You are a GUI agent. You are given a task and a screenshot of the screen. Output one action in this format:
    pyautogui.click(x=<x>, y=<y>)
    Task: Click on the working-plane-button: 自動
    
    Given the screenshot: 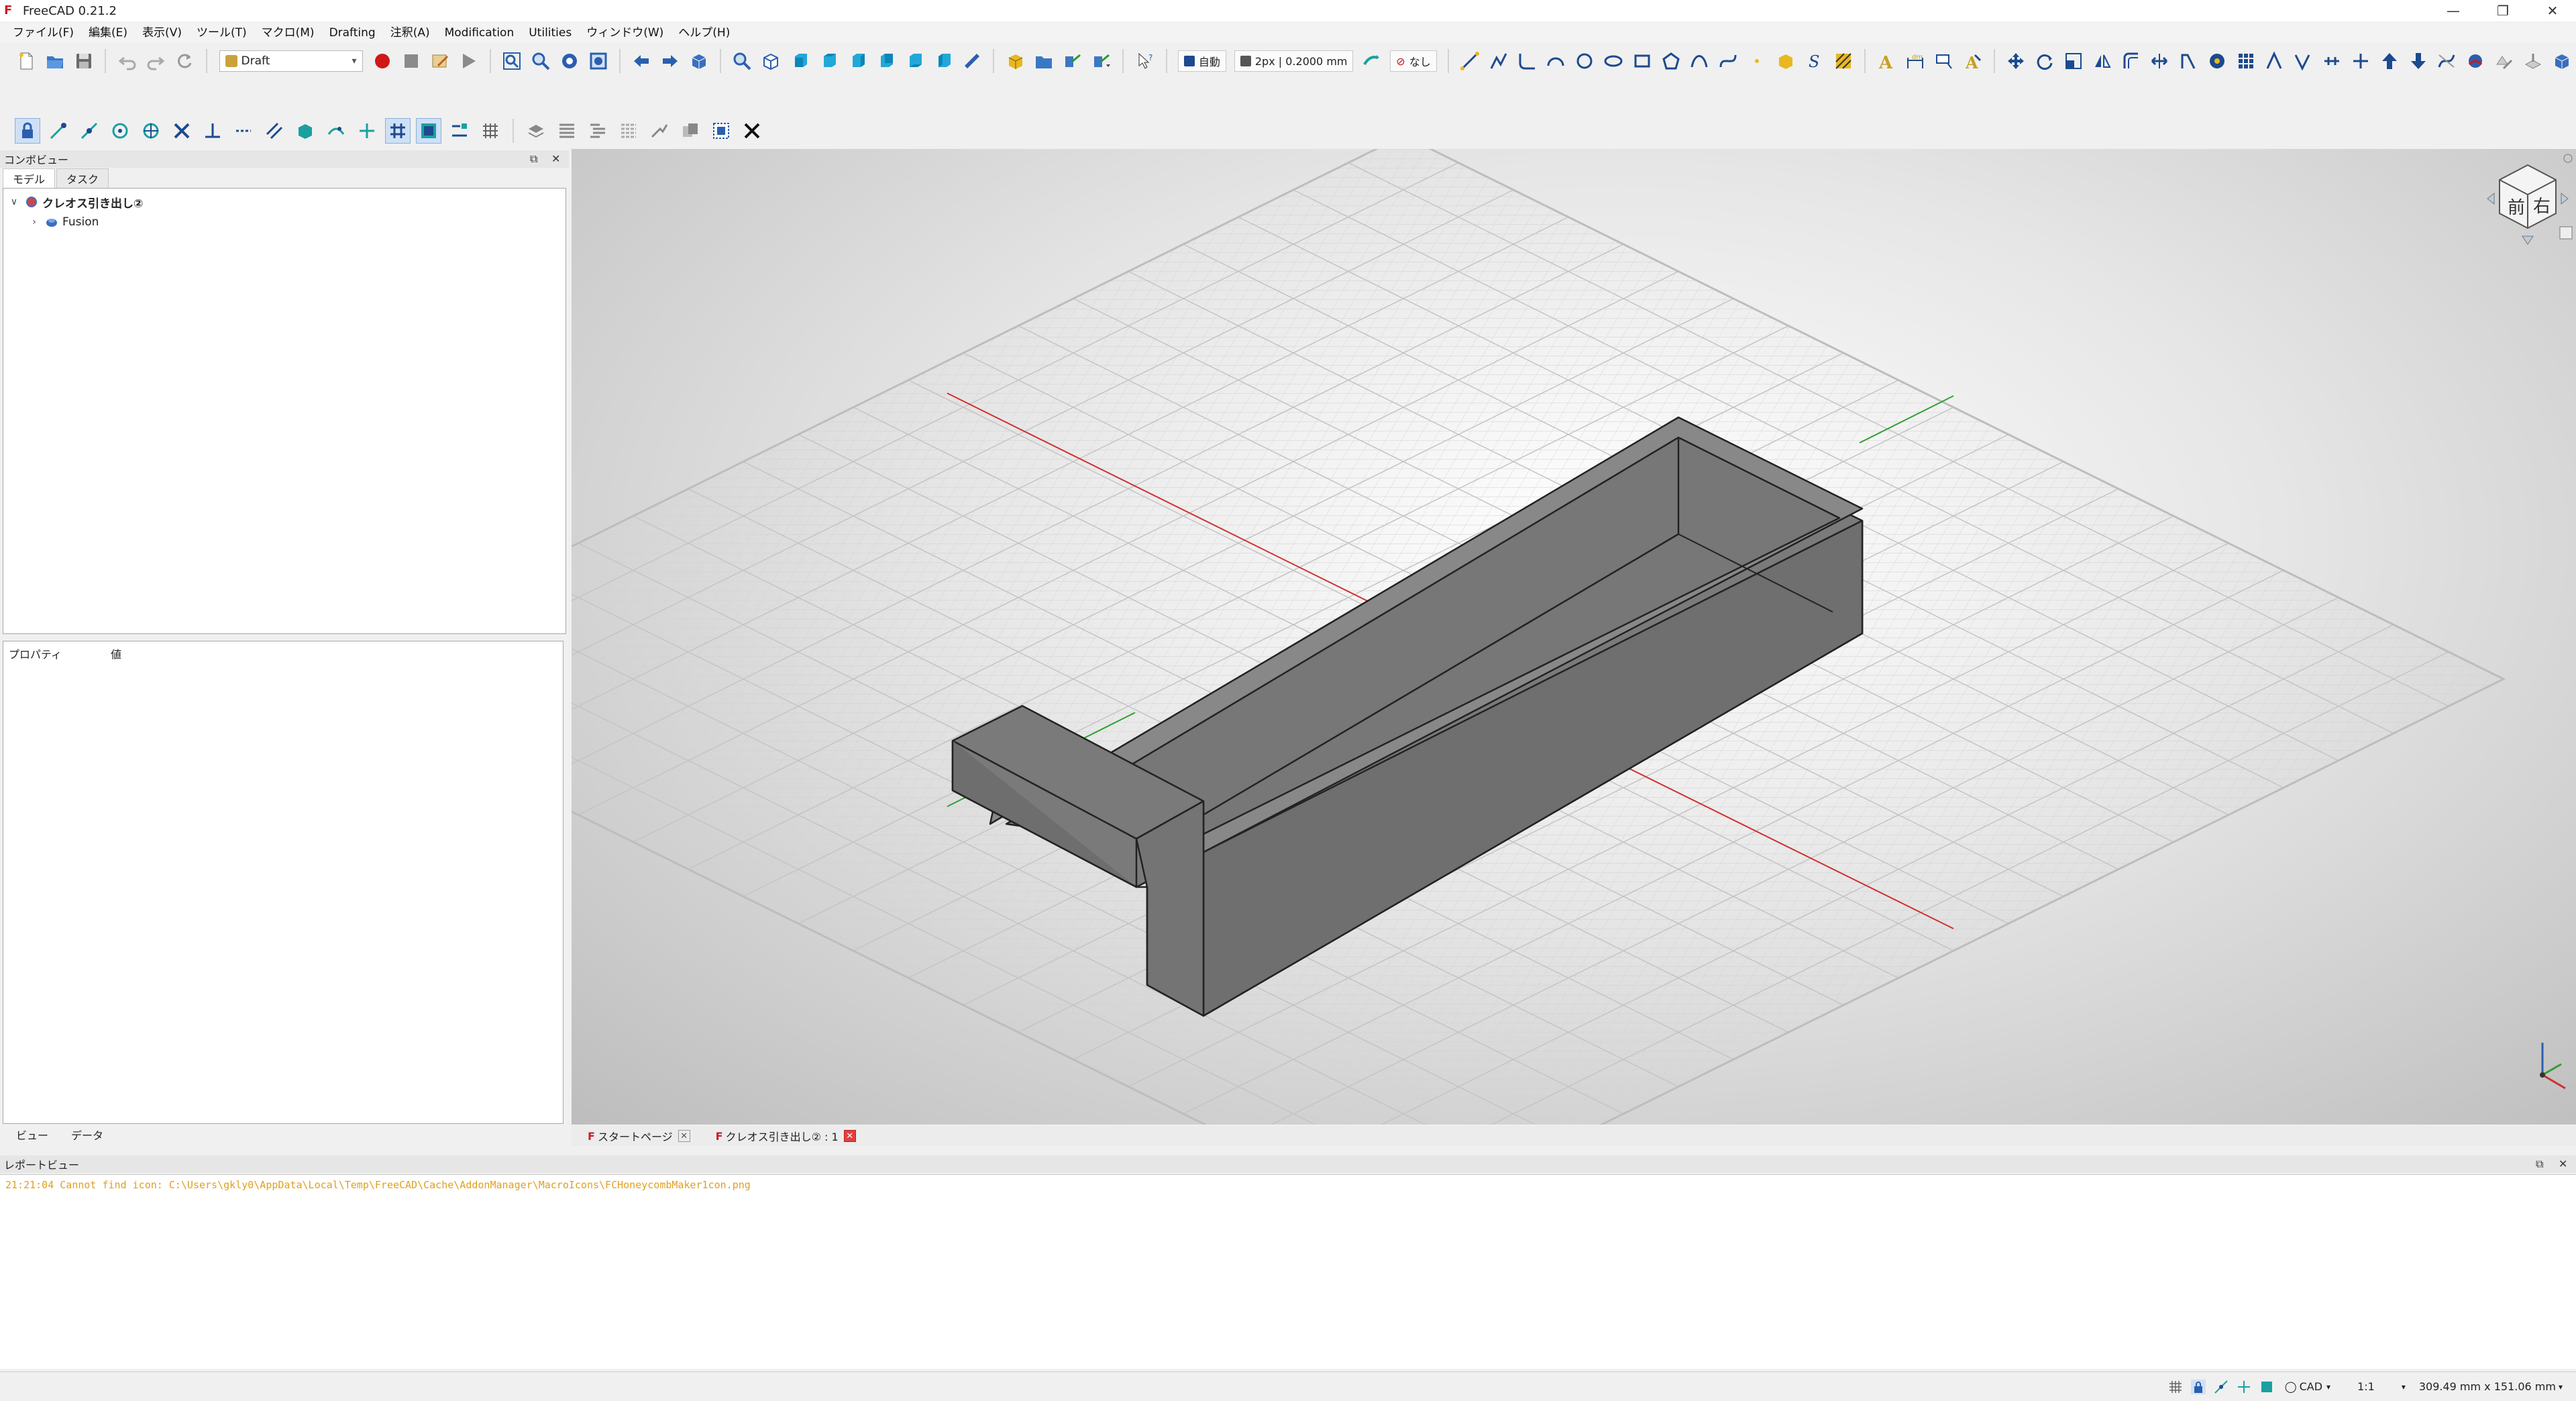 What is the action you would take?
    pyautogui.click(x=1201, y=61)
    